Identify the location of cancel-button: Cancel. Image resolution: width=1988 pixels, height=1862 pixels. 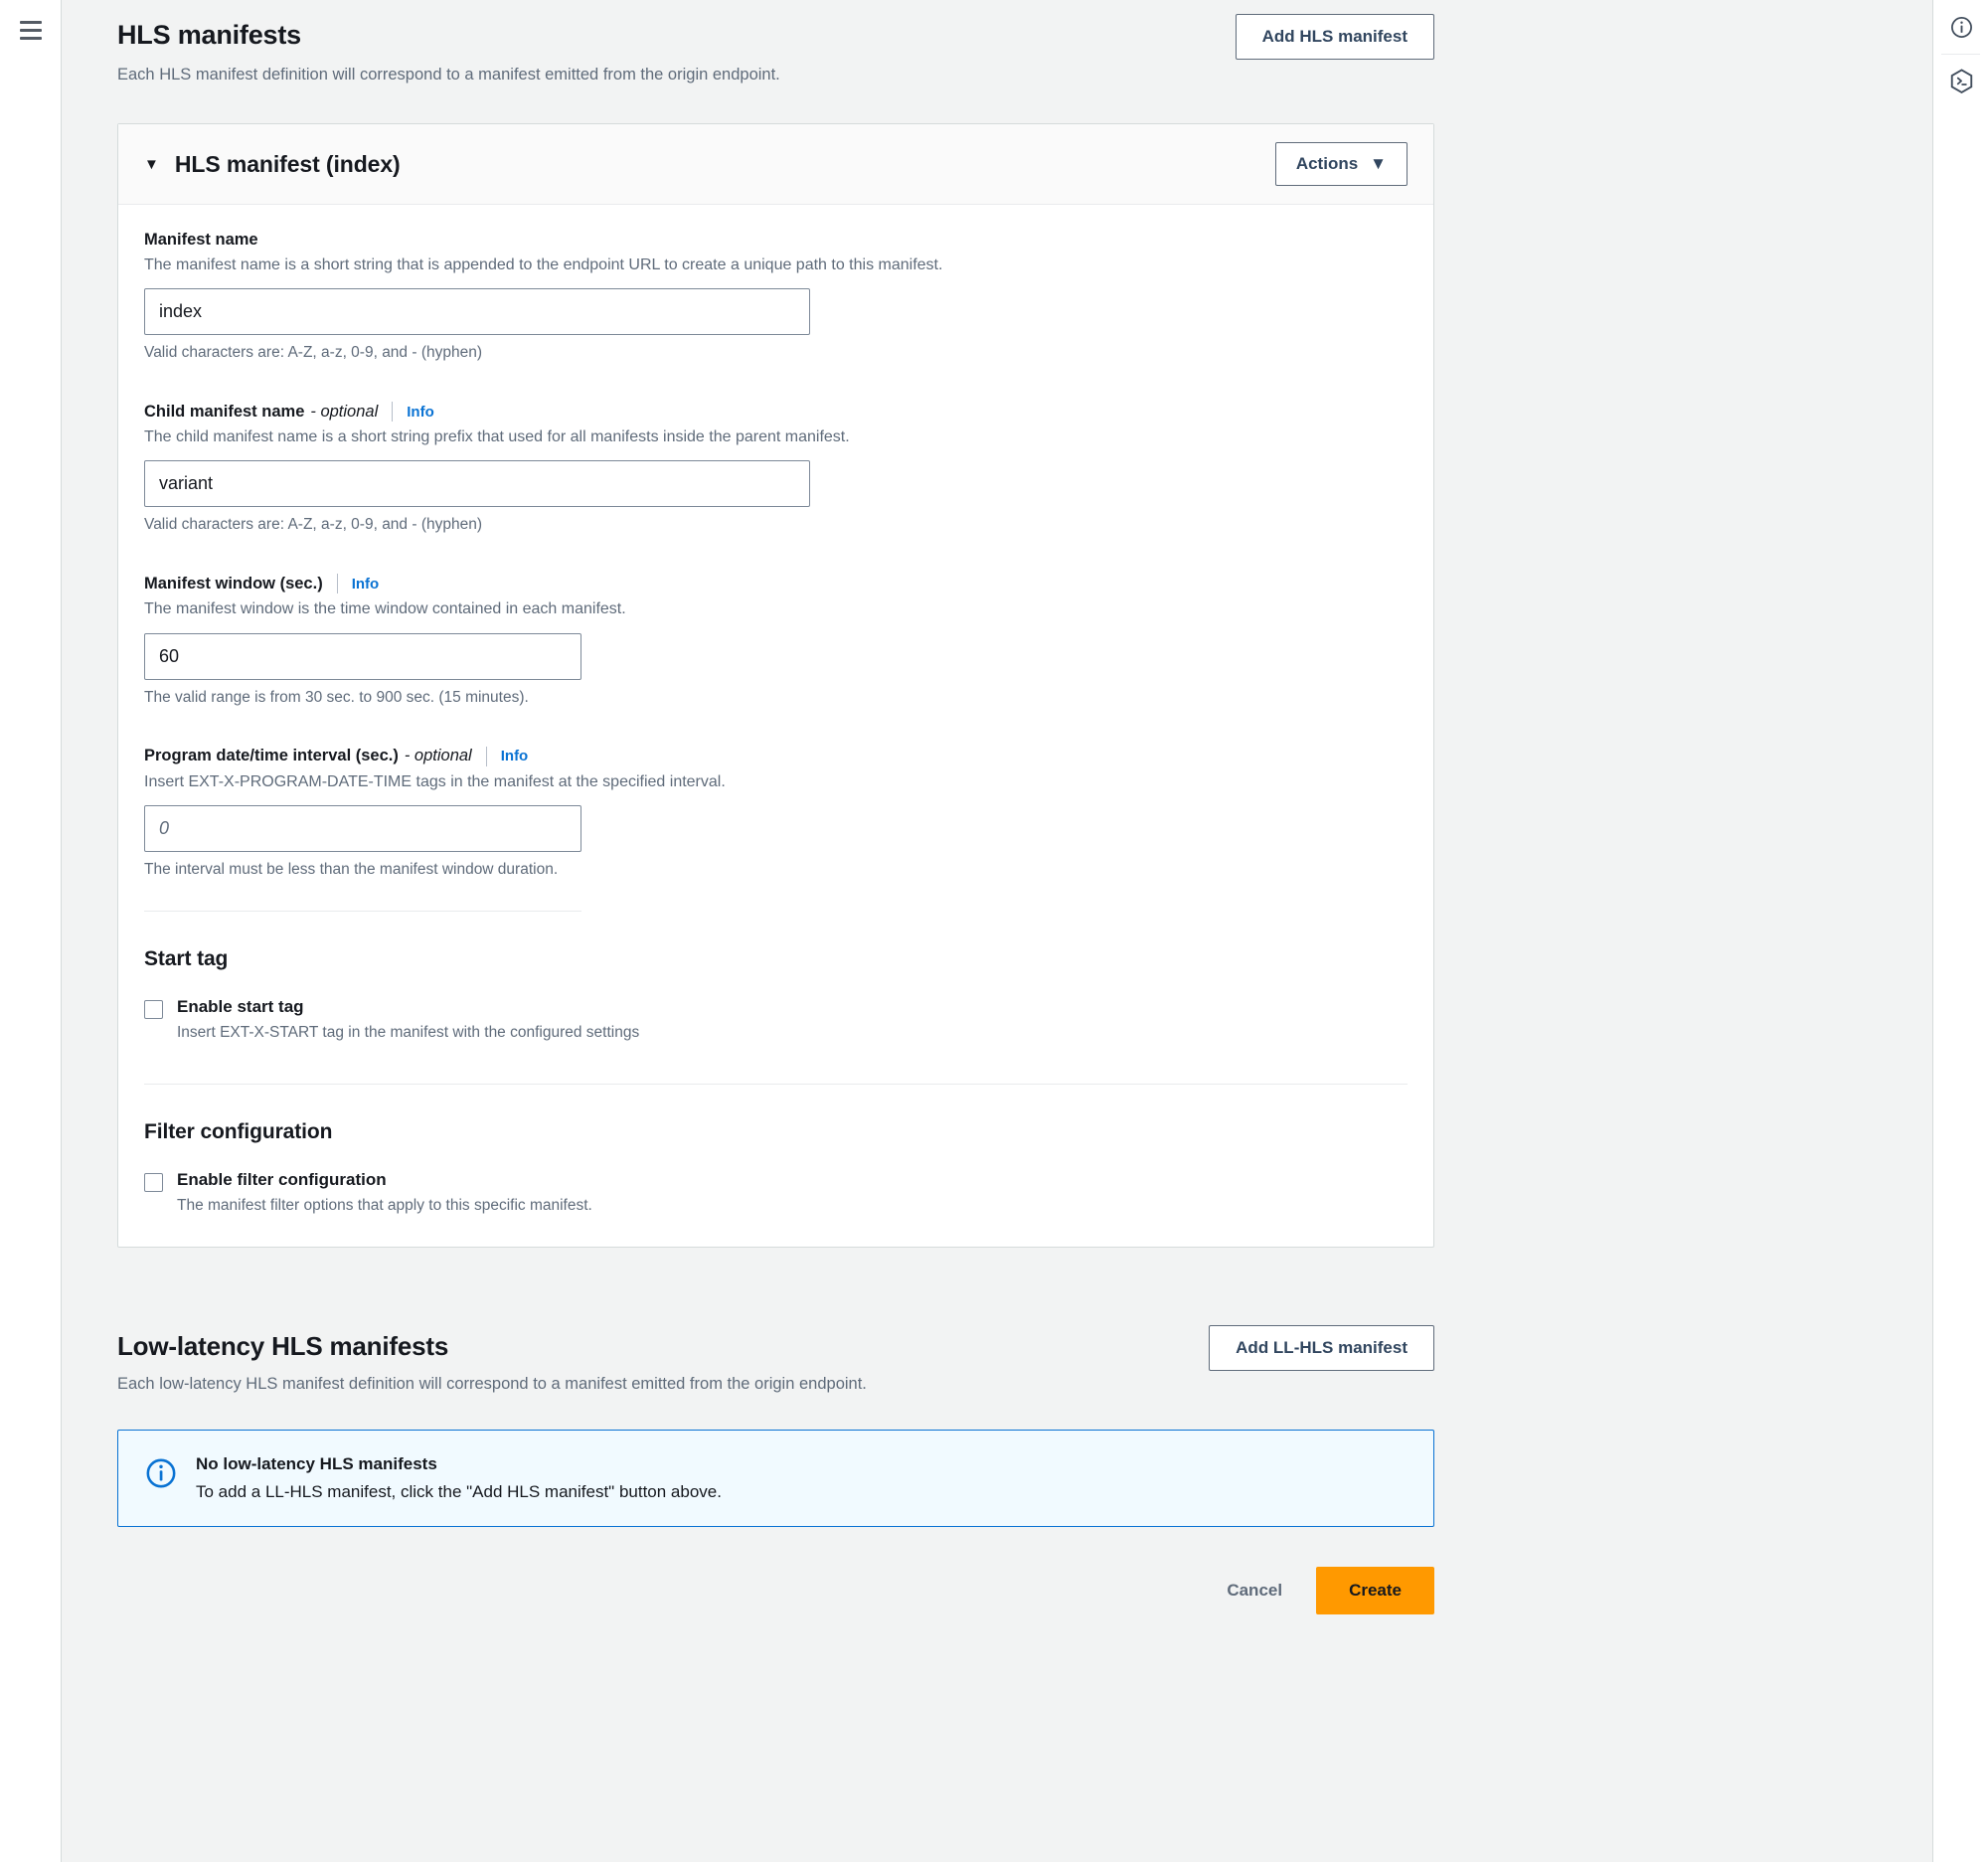
(1254, 1590).